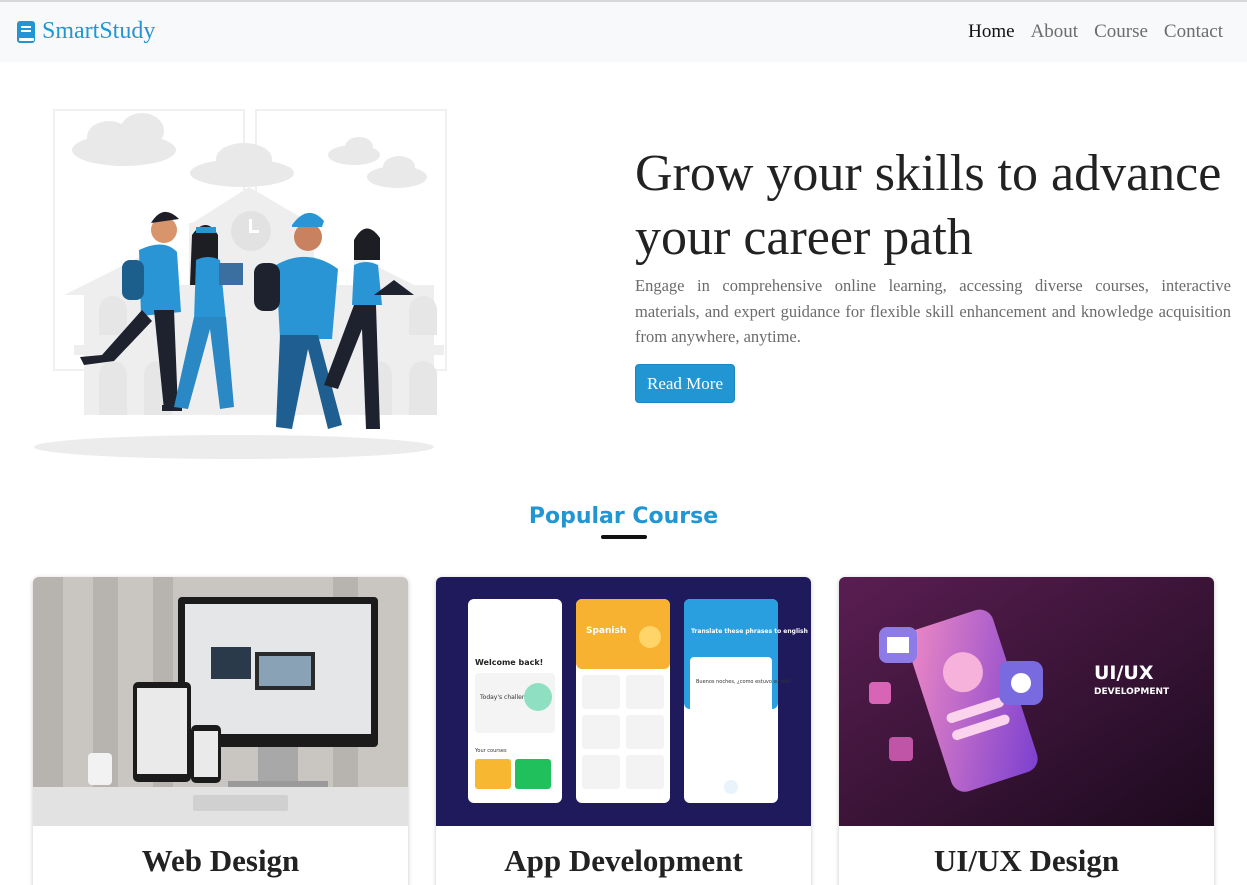 This screenshot has width=1247, height=885. I want to click on course-title: Web Design, so click(220, 860).